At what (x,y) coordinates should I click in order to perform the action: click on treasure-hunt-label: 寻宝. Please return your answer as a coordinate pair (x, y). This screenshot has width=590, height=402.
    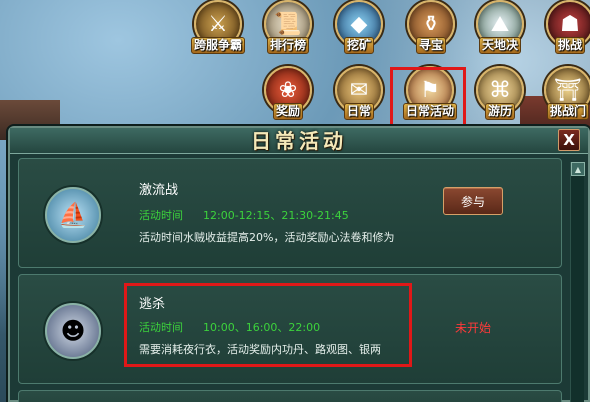
    Looking at the image, I should click on (430, 45).